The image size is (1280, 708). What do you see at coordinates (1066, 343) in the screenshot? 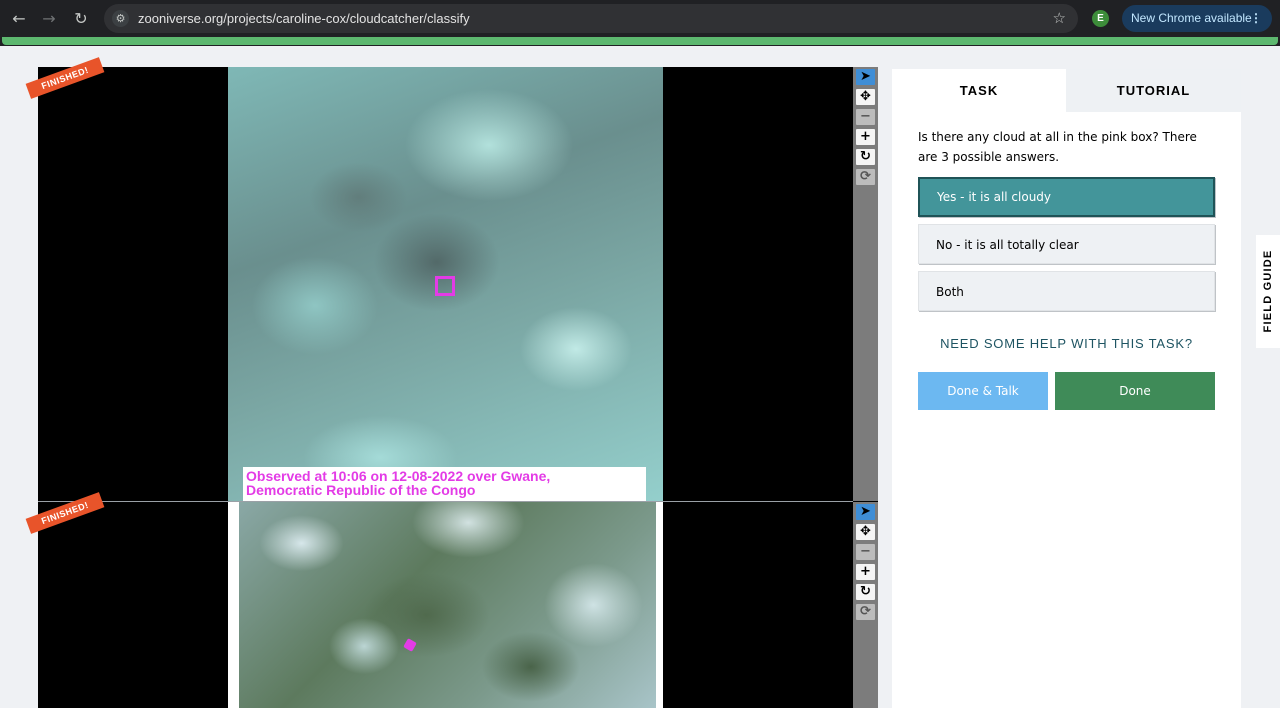
I see `task-help-link: NEED SOME HELP WITH THIS TASK?` at bounding box center [1066, 343].